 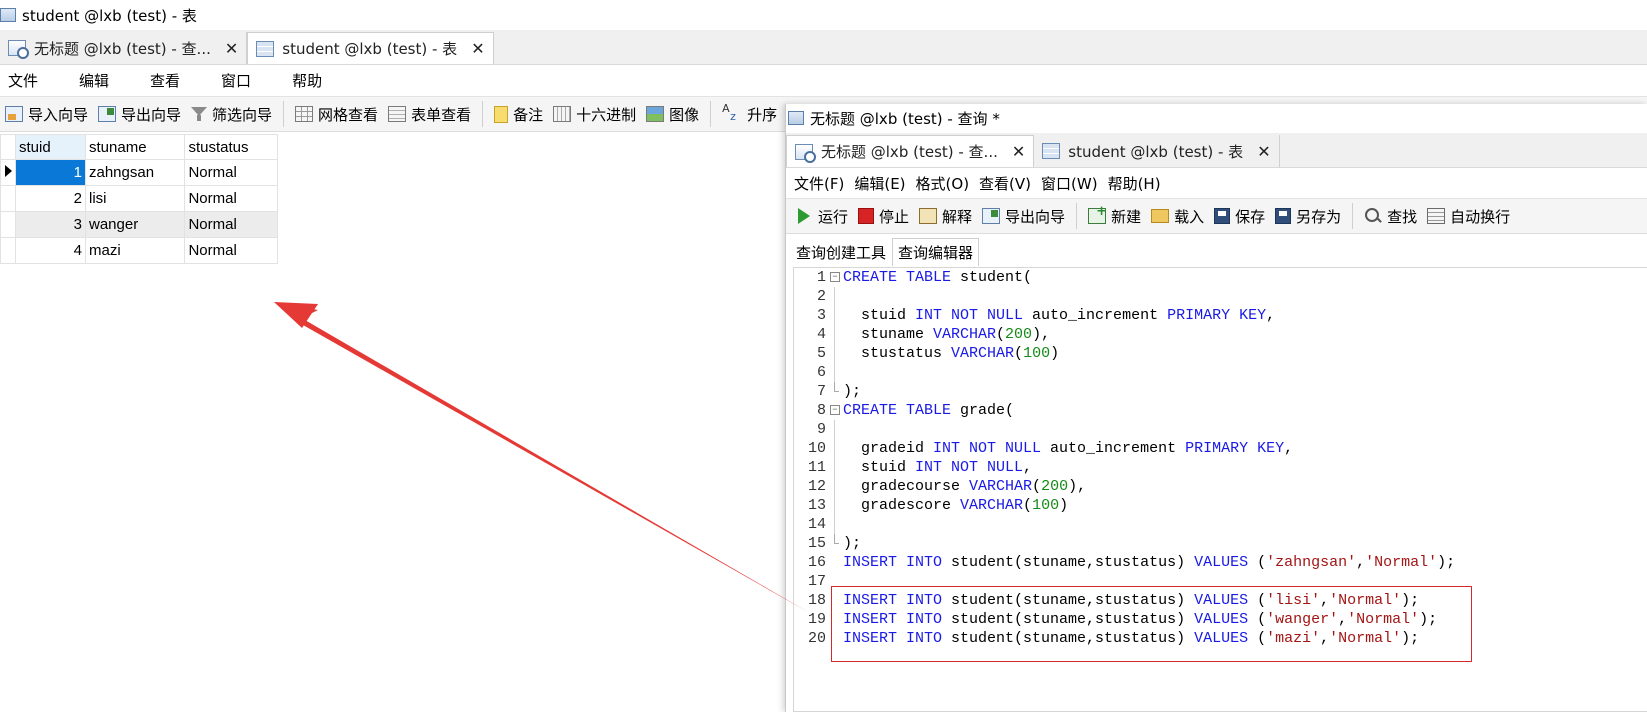 What do you see at coordinates (816, 486) in the screenshot?
I see `line-number: 12` at bounding box center [816, 486].